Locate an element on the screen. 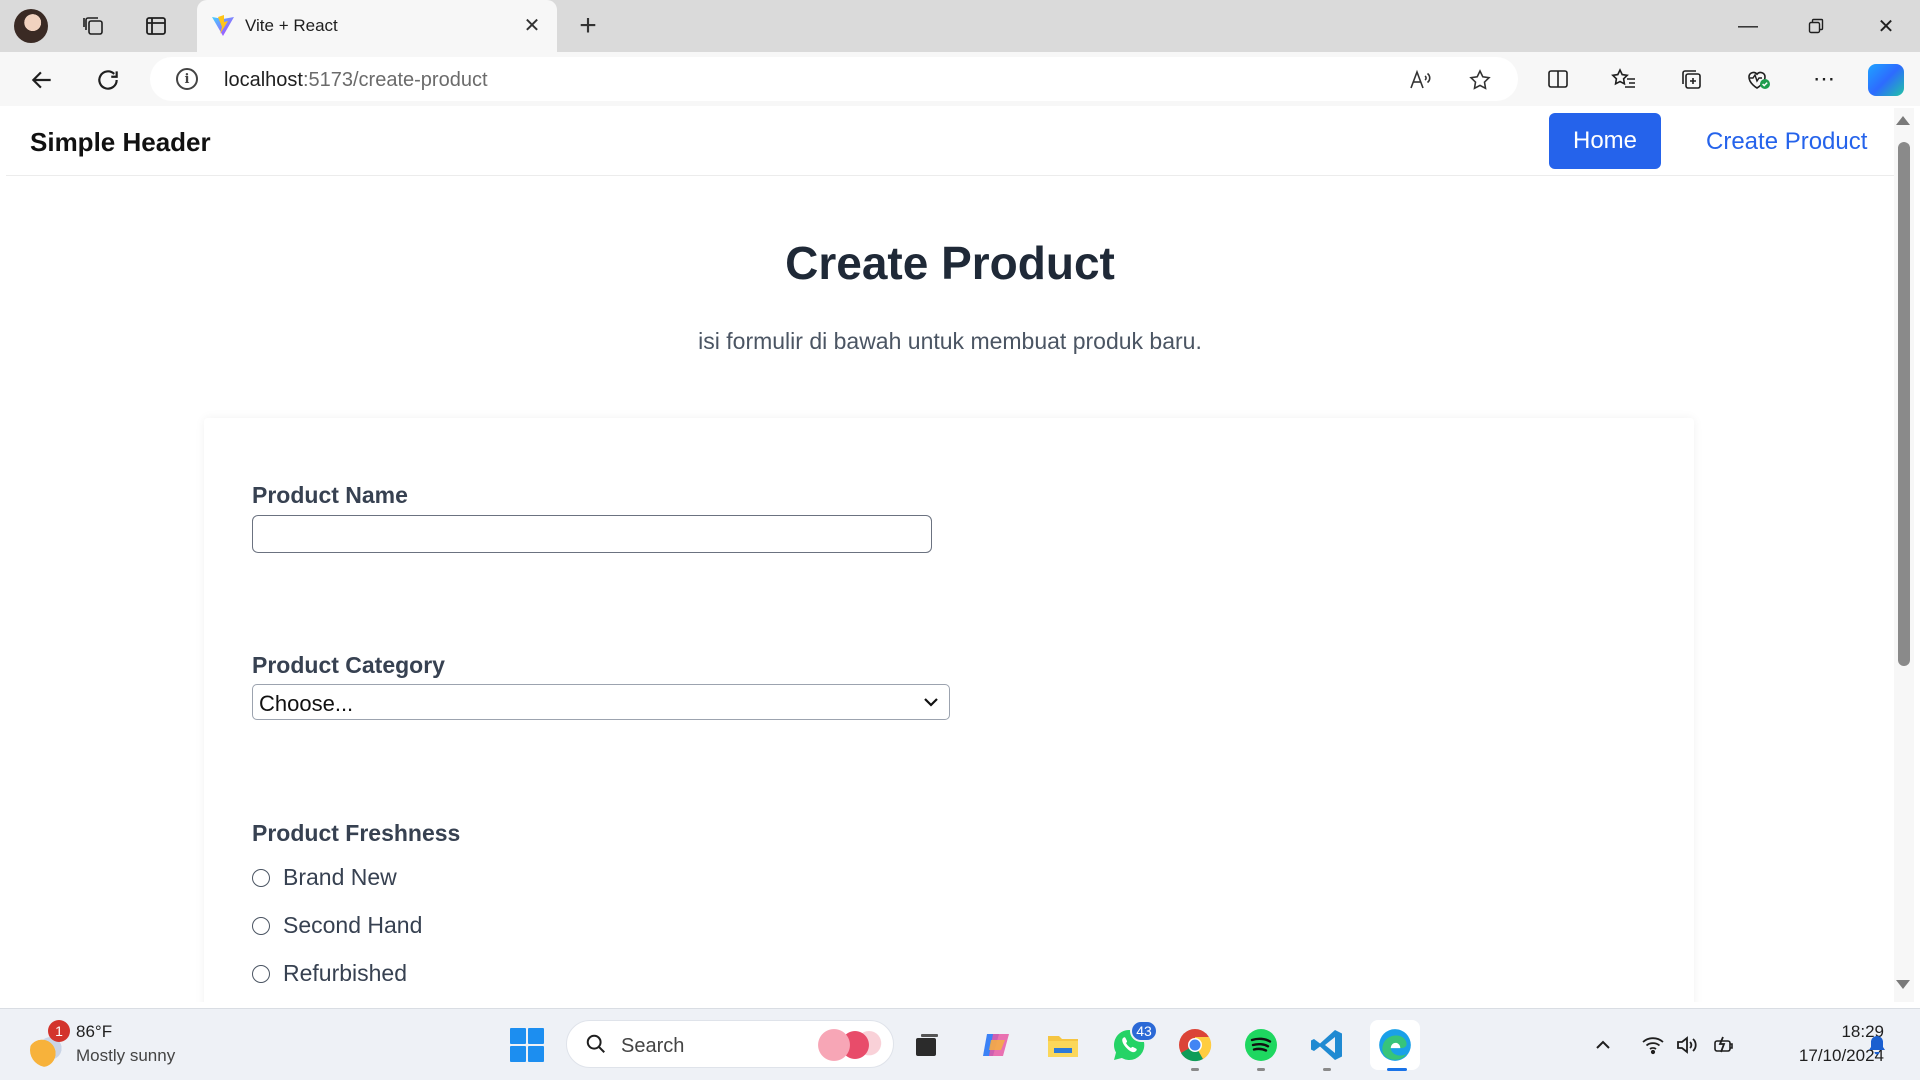 This screenshot has width=1920, height=1080. page-title: Create Product is located at coordinates (950, 263).